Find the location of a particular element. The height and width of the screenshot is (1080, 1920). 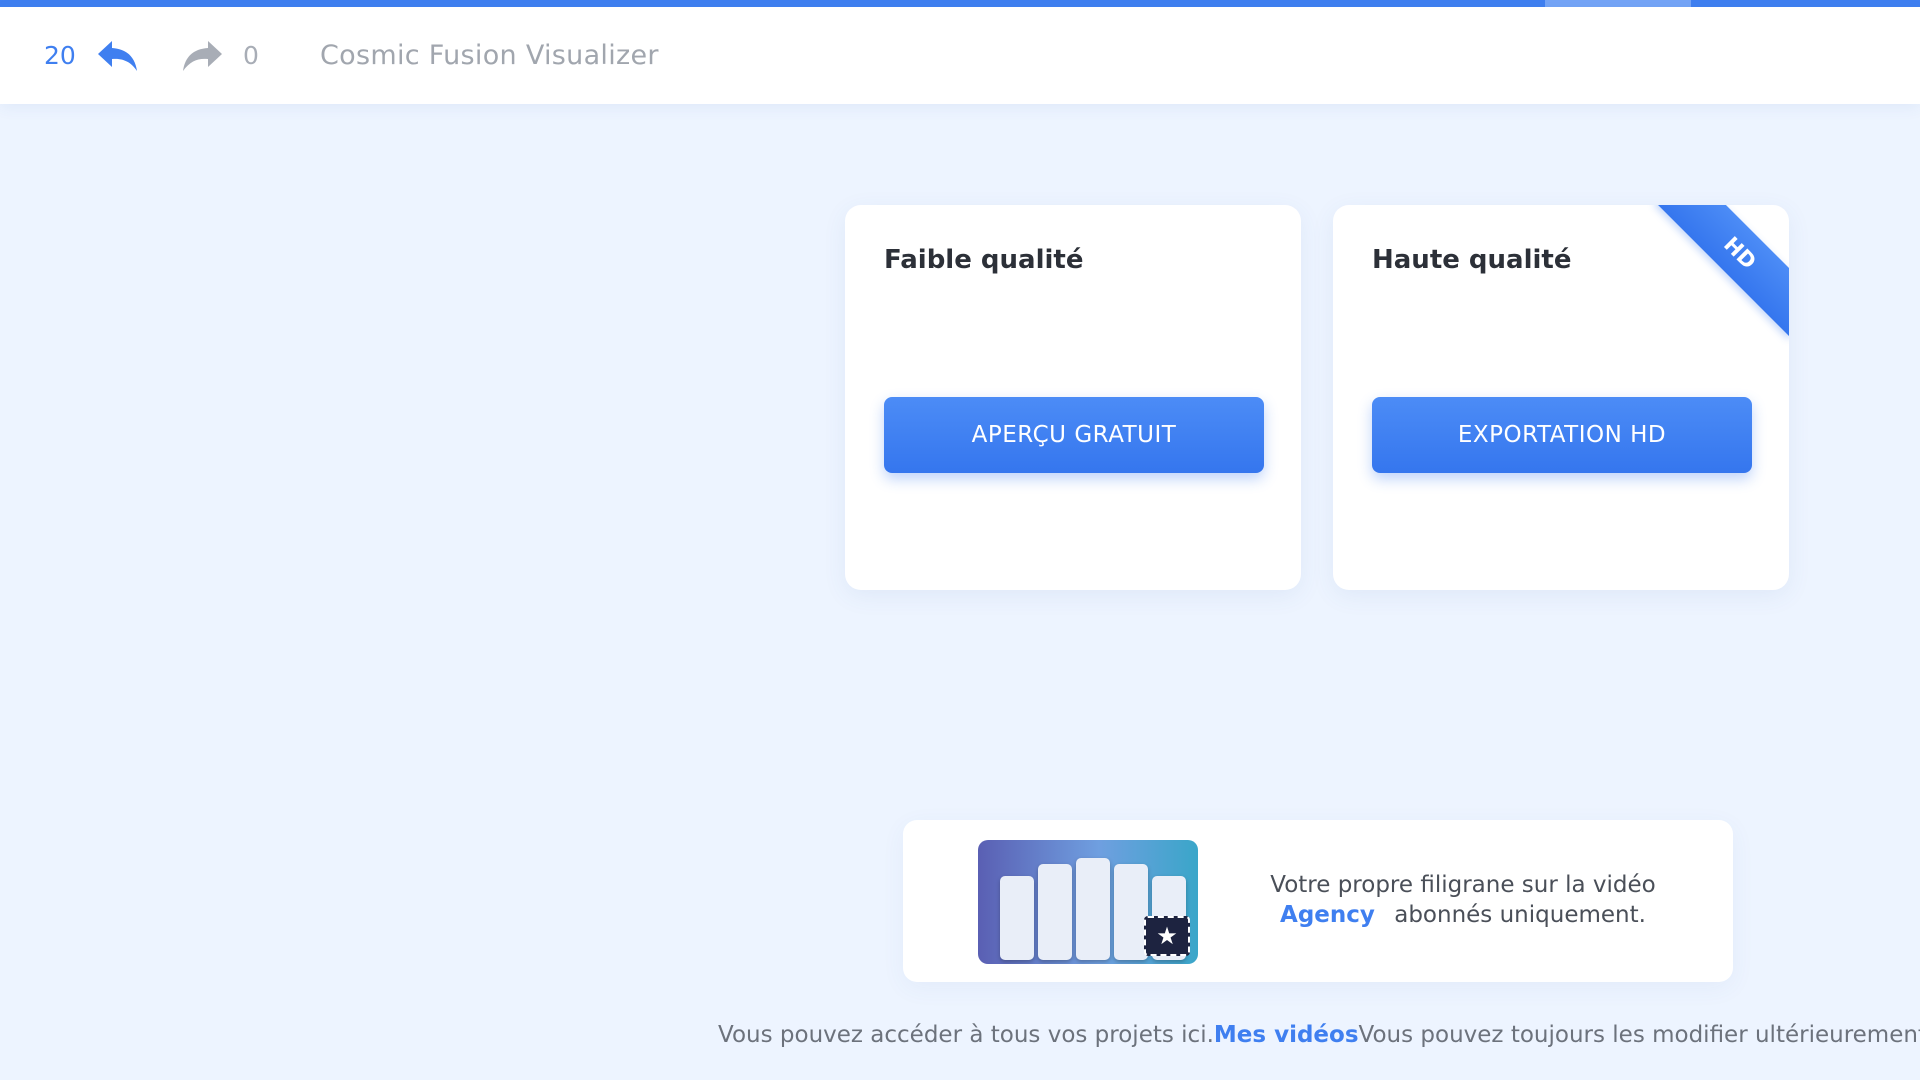

star-icon: ★ is located at coordinates (1167, 936).